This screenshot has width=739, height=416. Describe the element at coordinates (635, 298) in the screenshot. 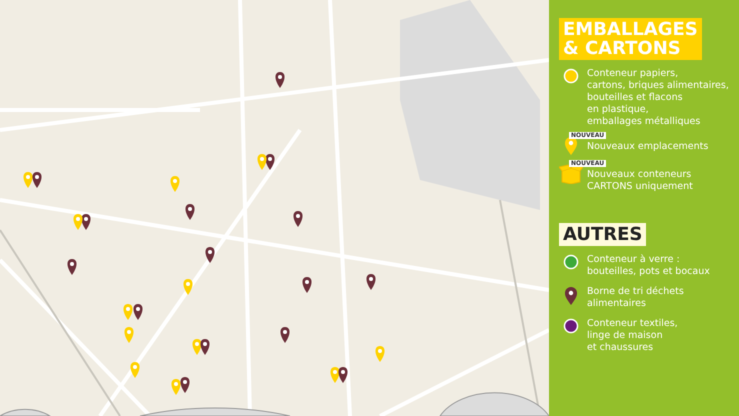

I see `legend-text: Borne de tri déchets alimentaires` at that location.